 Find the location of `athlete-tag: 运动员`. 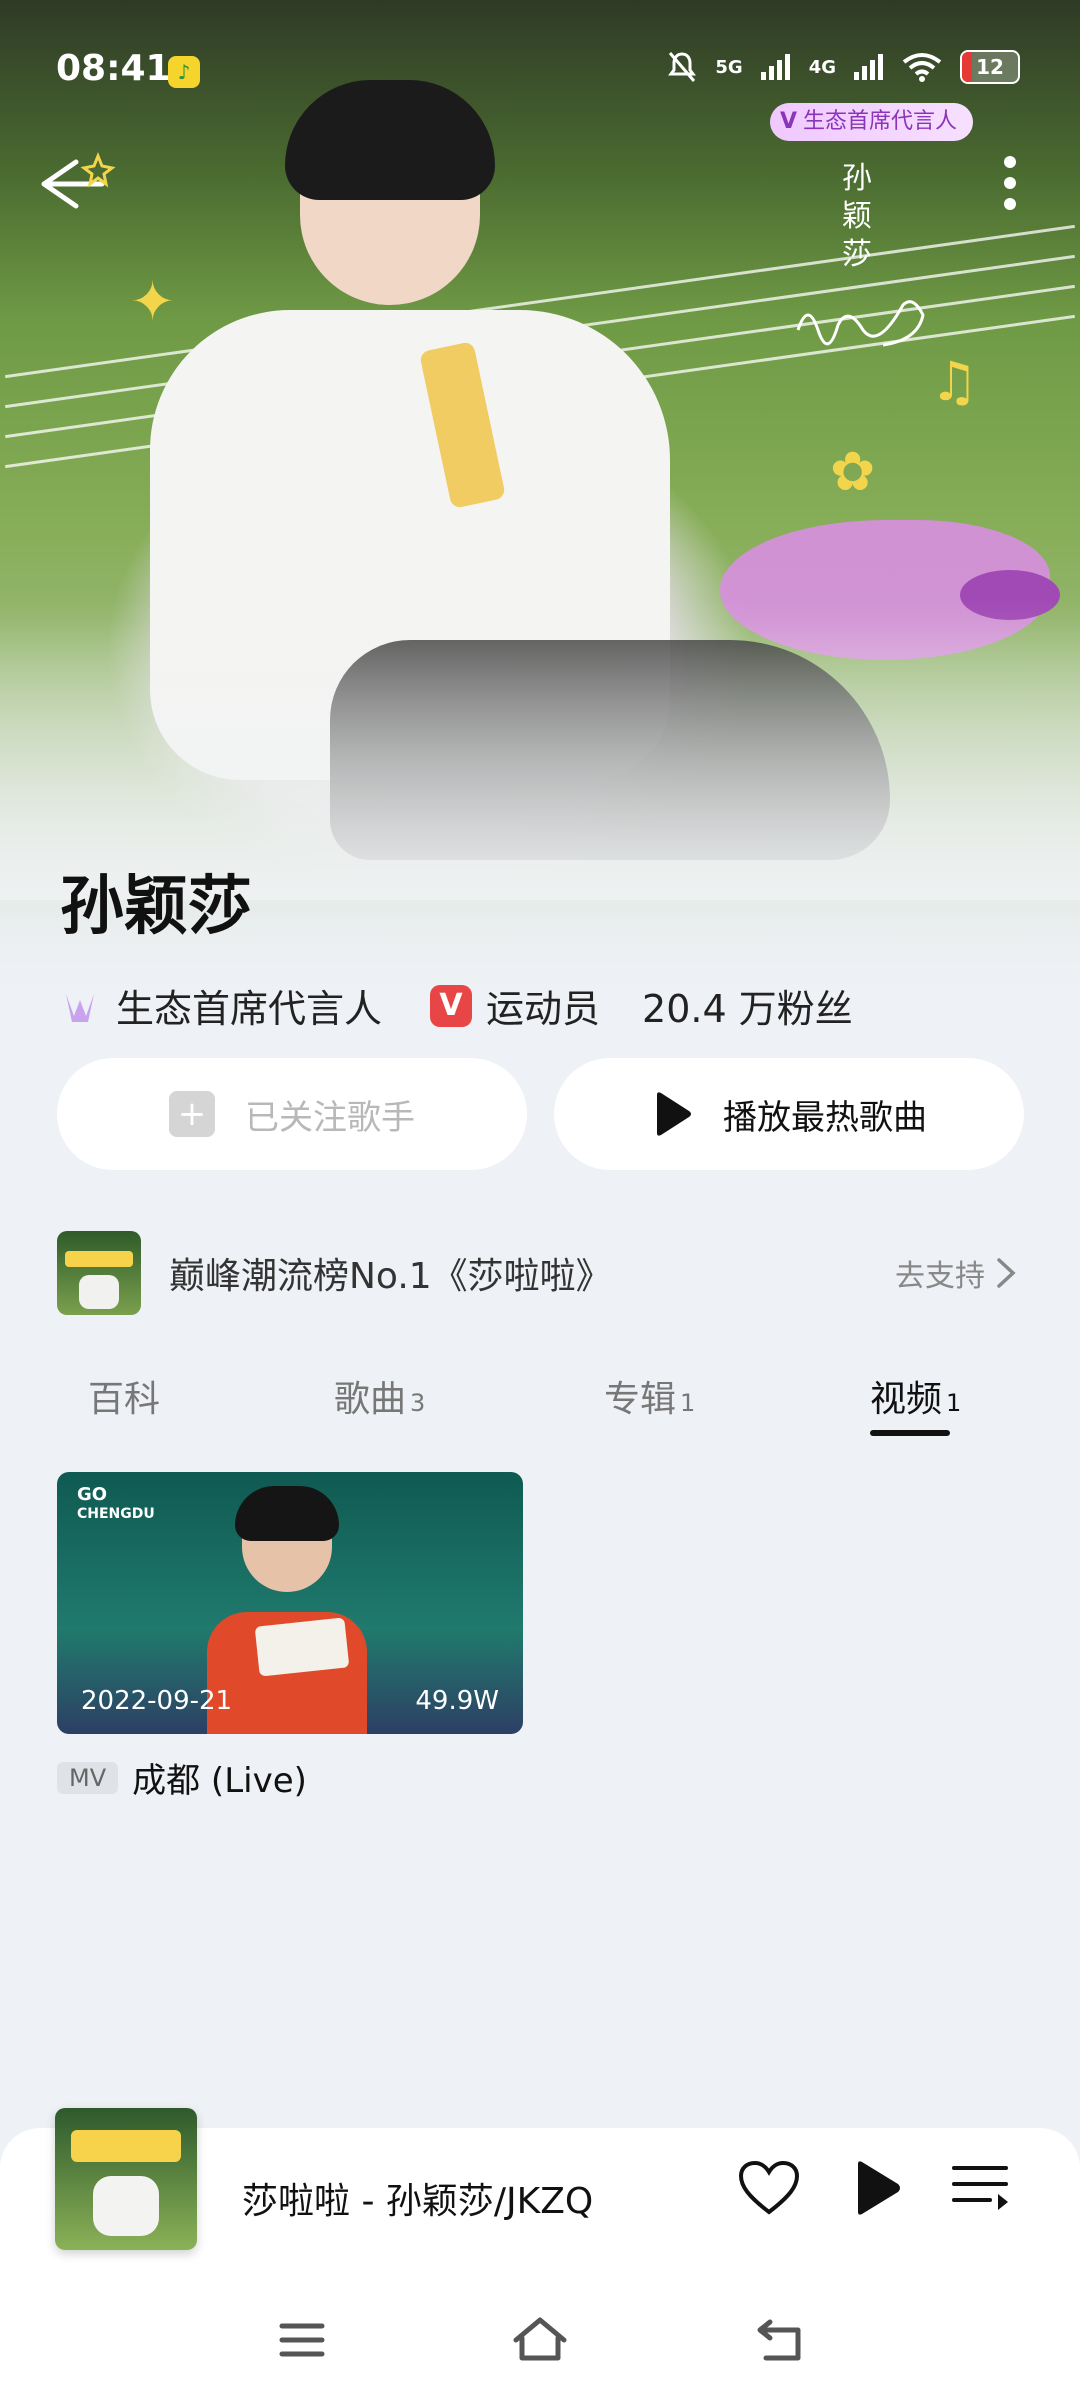

athlete-tag: 运动员 is located at coordinates (543, 1009).